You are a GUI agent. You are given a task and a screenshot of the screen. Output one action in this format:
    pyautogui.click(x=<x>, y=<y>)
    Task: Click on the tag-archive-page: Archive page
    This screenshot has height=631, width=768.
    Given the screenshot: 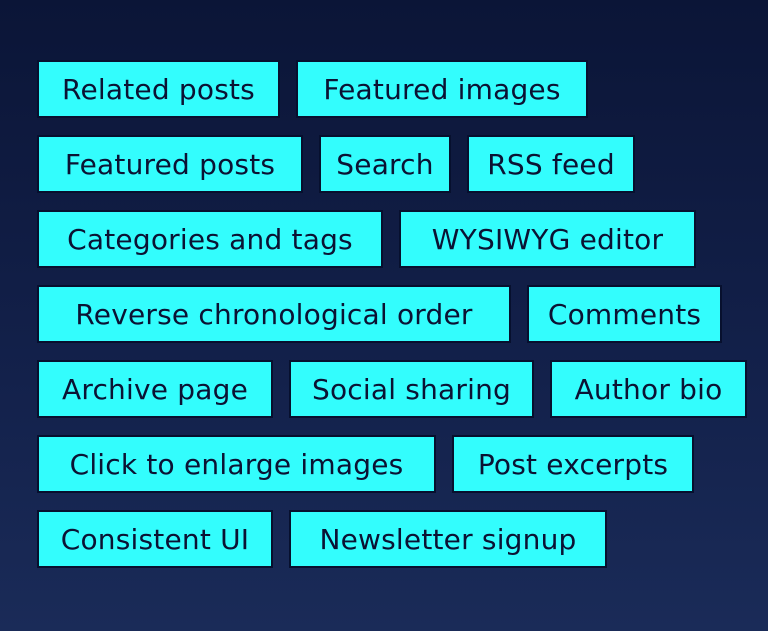 What is the action you would take?
    pyautogui.click(x=155, y=389)
    